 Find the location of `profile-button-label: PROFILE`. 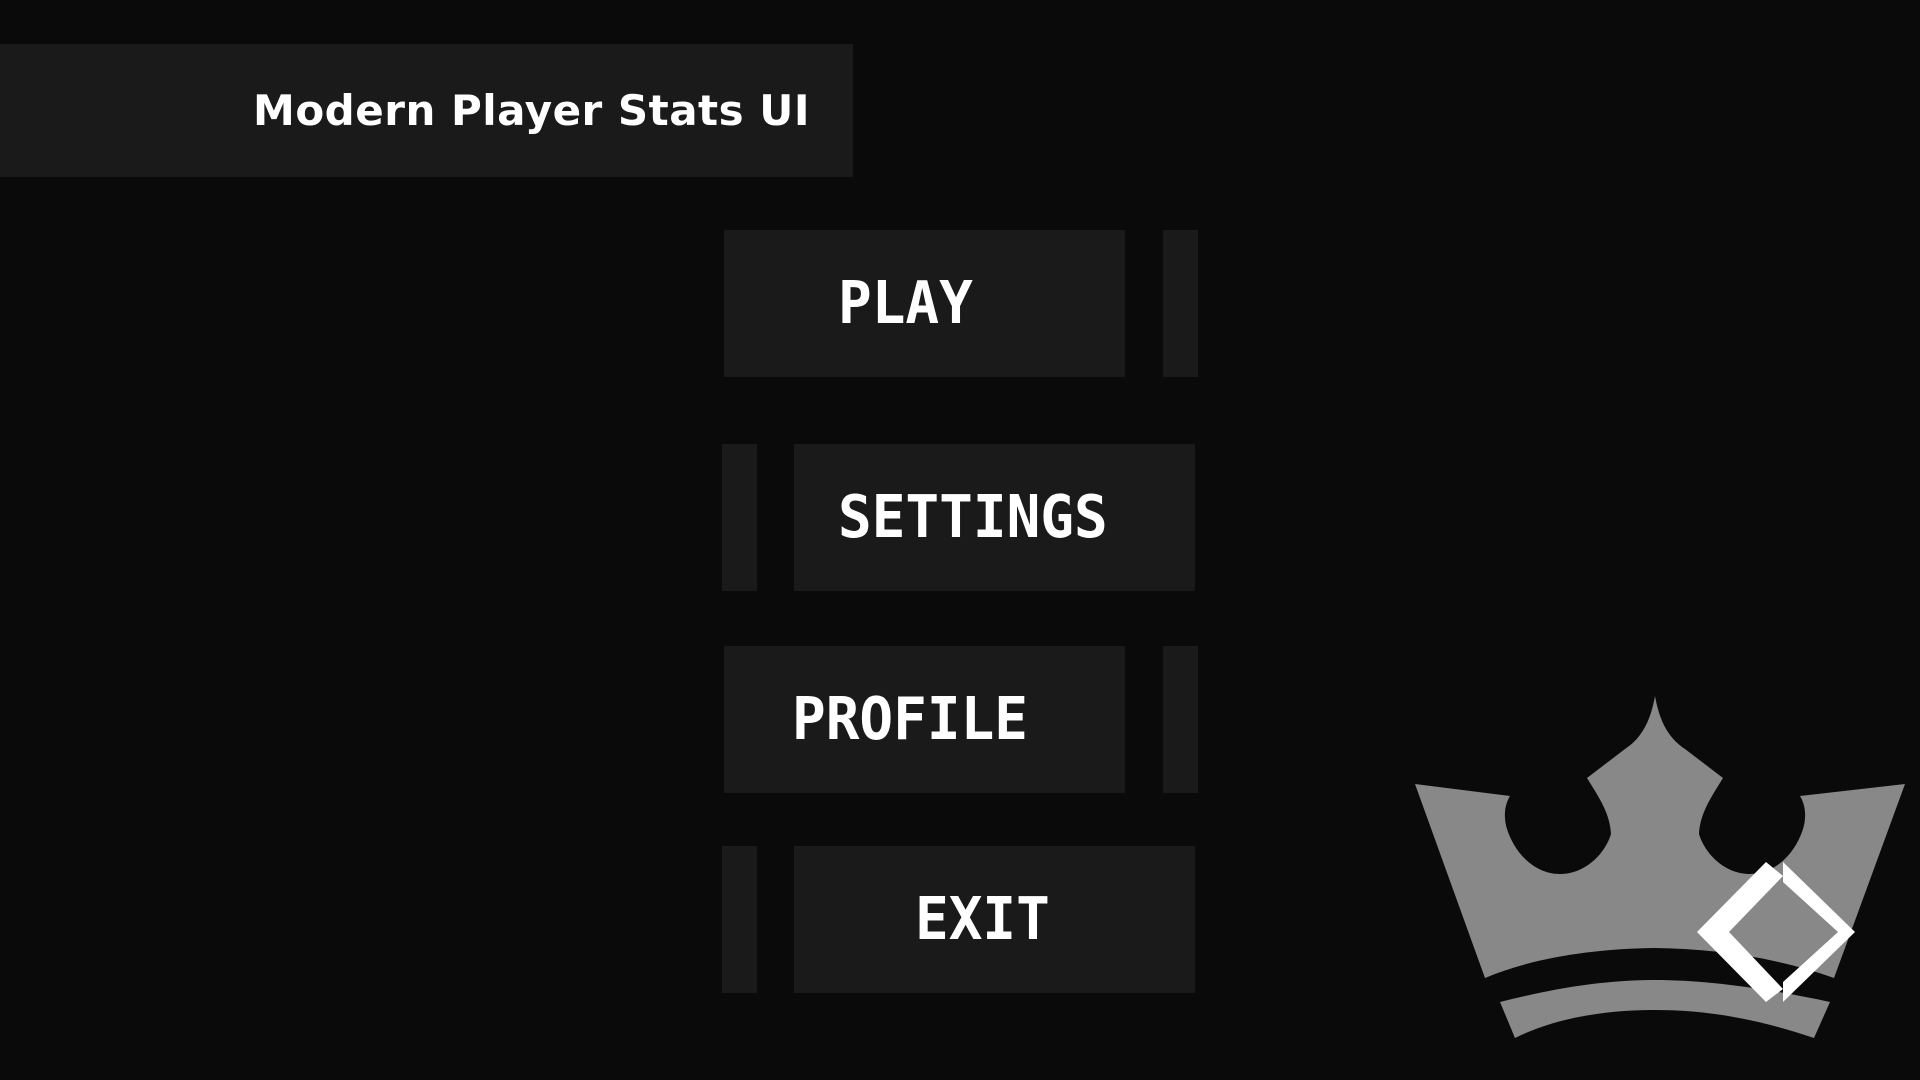

profile-button-label: PROFILE is located at coordinates (910, 719).